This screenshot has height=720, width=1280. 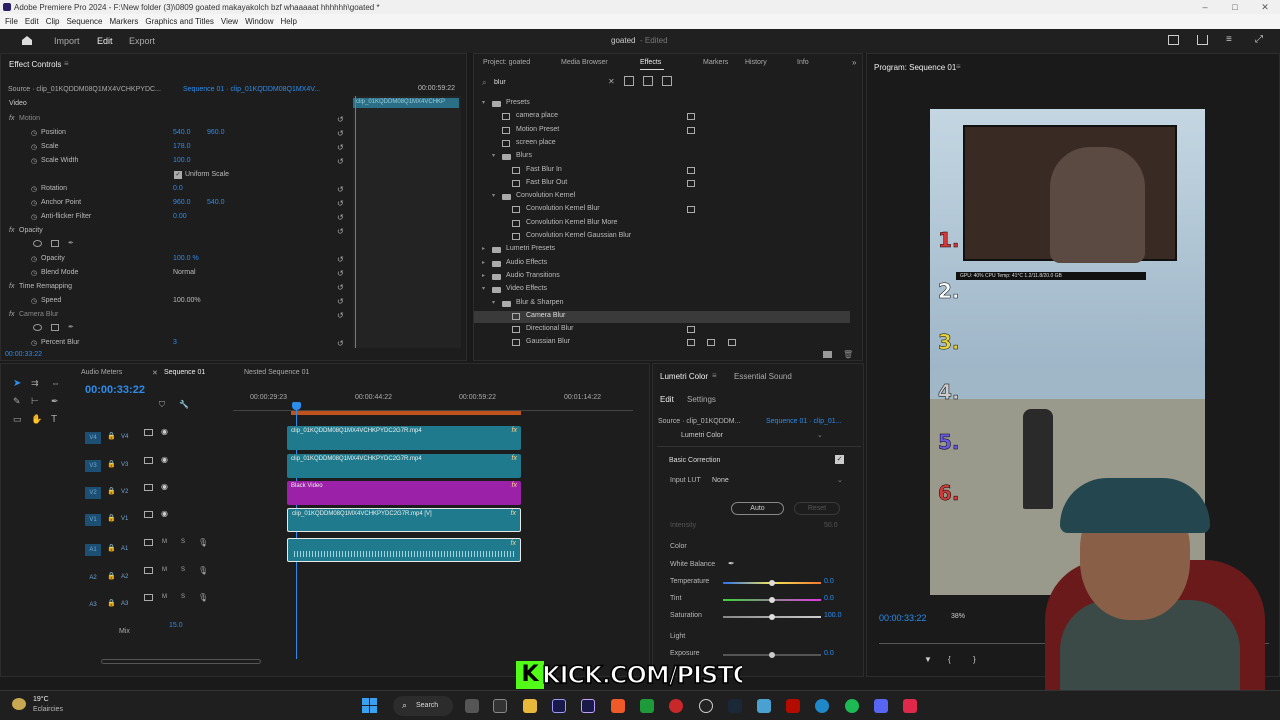 What do you see at coordinates (662, 237) in the screenshot?
I see `effects-tree-item: Convolution Kernel Gaussian Blur` at bounding box center [662, 237].